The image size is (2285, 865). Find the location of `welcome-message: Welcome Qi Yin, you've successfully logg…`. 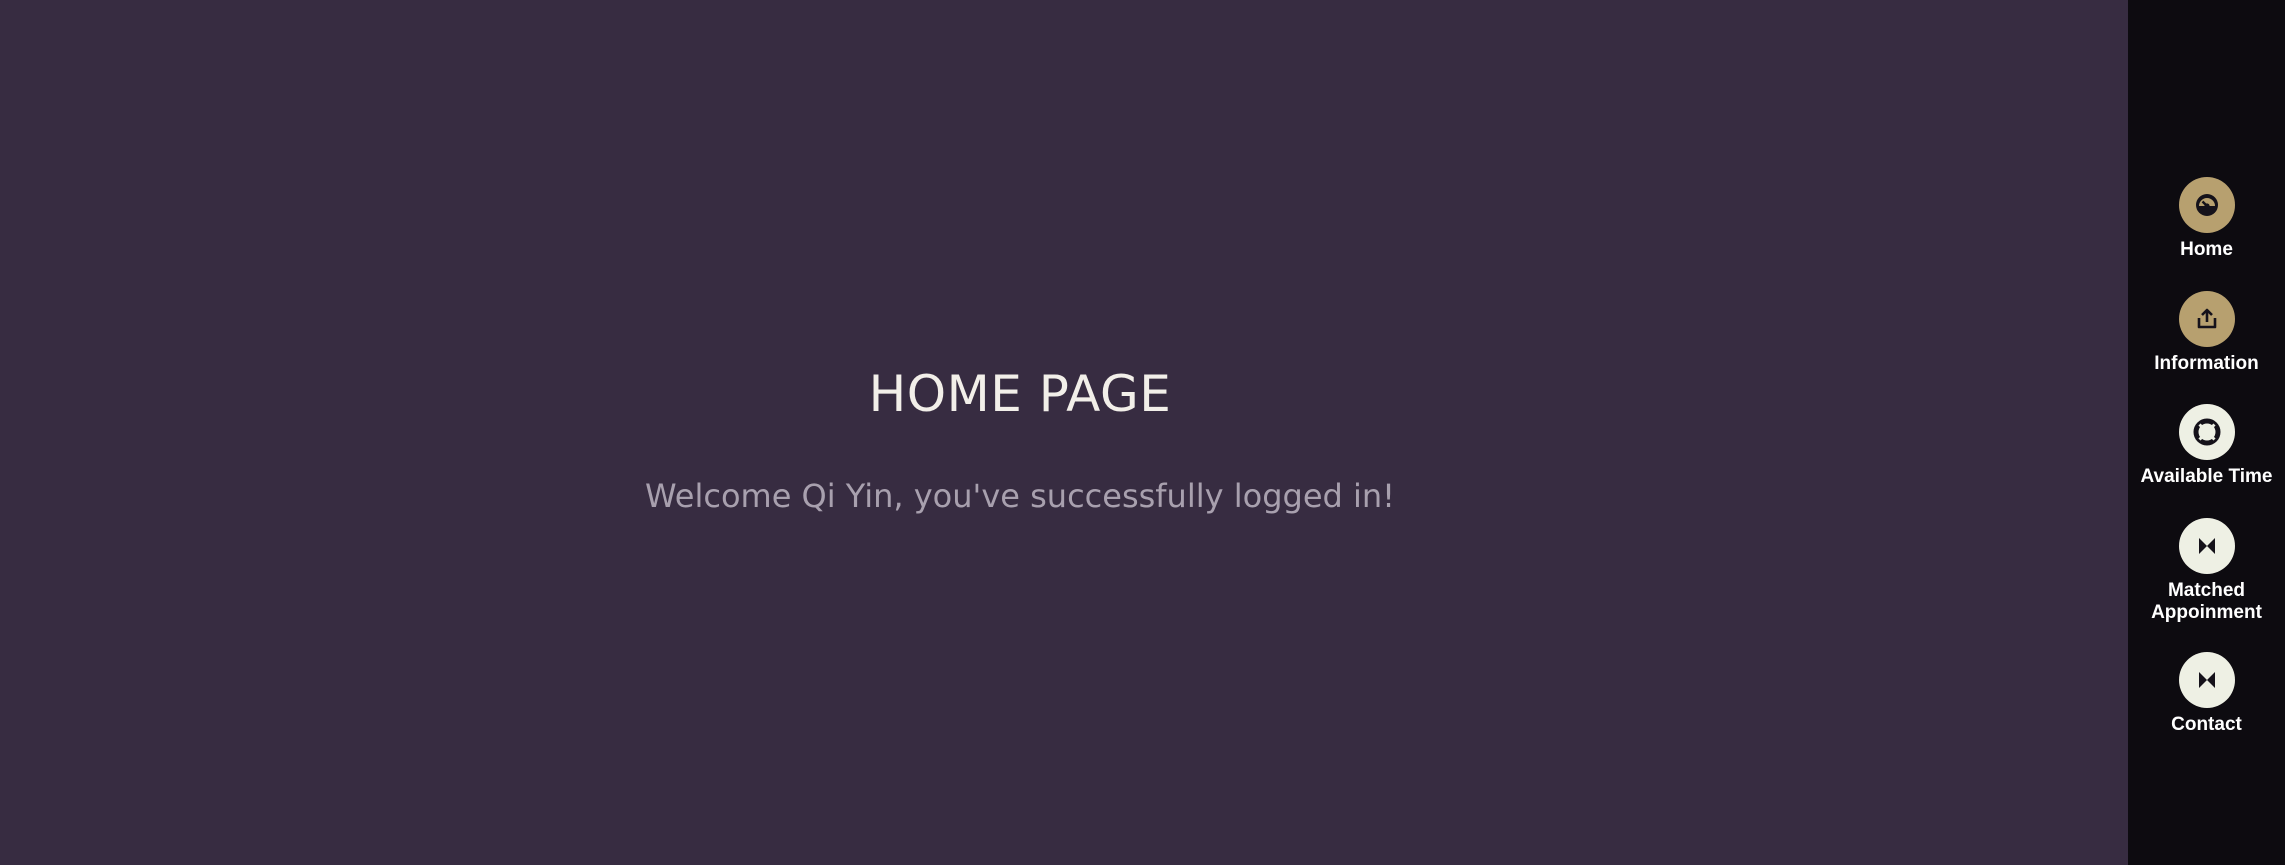

welcome-message: Welcome Qi Yin, you've successfully logg… is located at coordinates (1020, 496).